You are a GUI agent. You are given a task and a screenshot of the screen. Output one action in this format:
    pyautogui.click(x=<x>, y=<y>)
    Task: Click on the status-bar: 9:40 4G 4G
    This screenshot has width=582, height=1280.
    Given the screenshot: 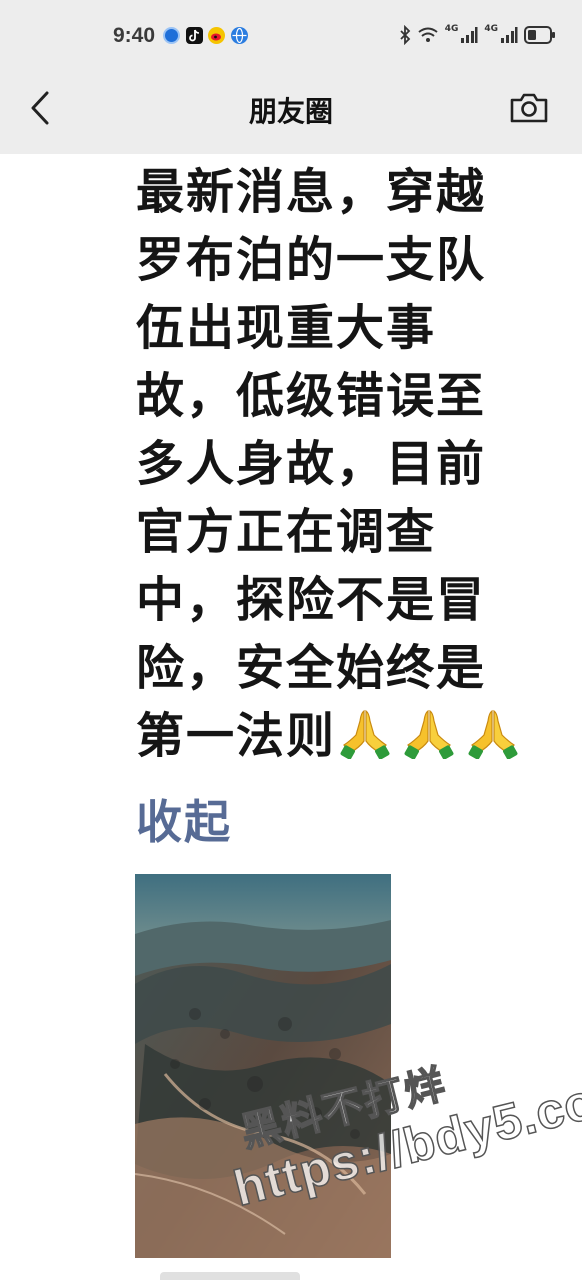 What is the action you would take?
    pyautogui.click(x=291, y=36)
    